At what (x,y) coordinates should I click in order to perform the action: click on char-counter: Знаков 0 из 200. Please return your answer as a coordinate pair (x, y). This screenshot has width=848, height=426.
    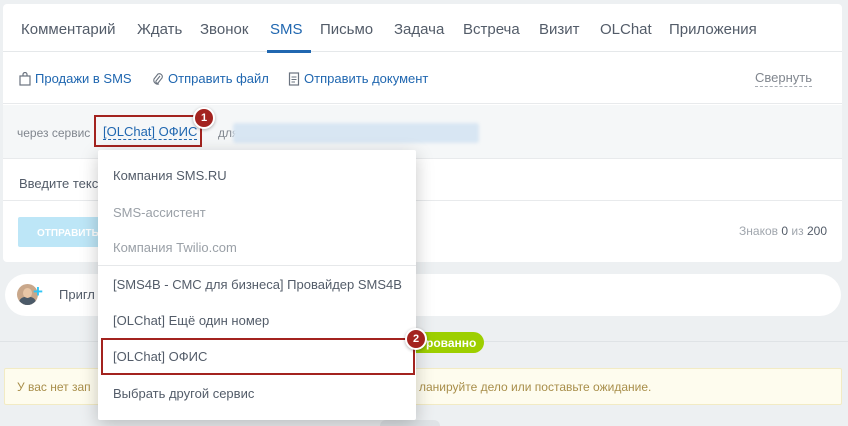
    Looking at the image, I should click on (783, 231).